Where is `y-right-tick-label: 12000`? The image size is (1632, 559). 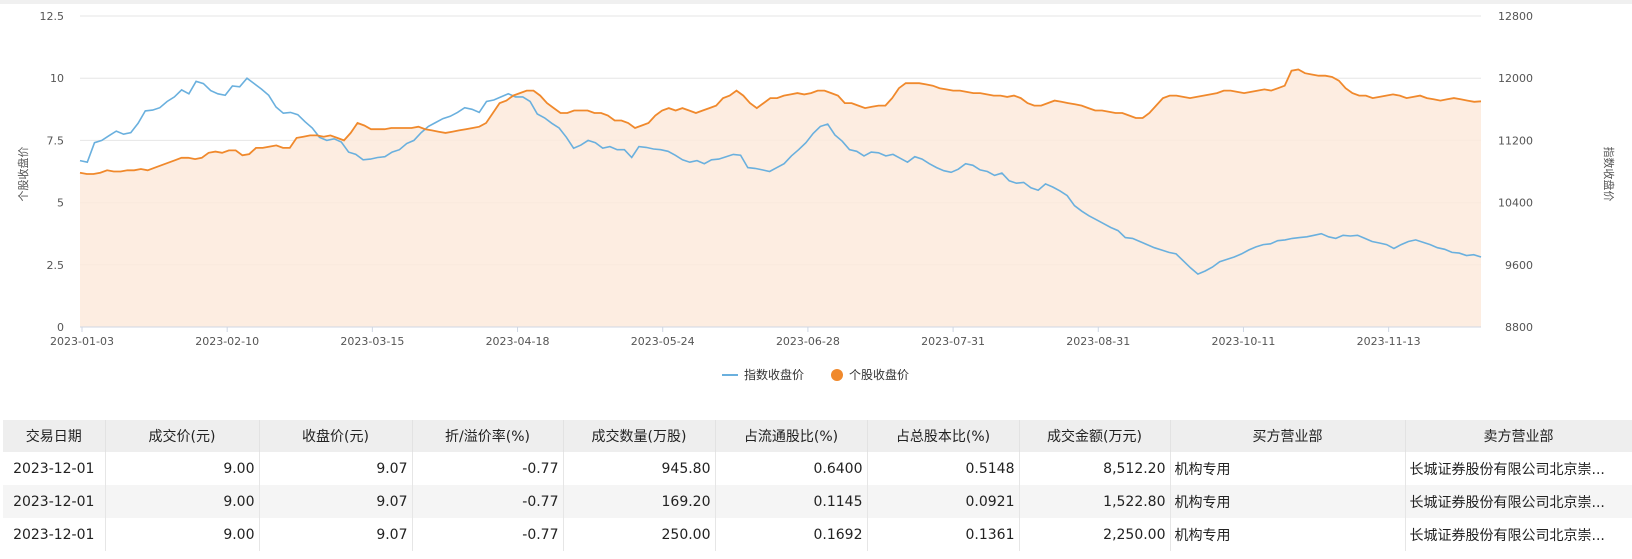 y-right-tick-label: 12000 is located at coordinates (1515, 78).